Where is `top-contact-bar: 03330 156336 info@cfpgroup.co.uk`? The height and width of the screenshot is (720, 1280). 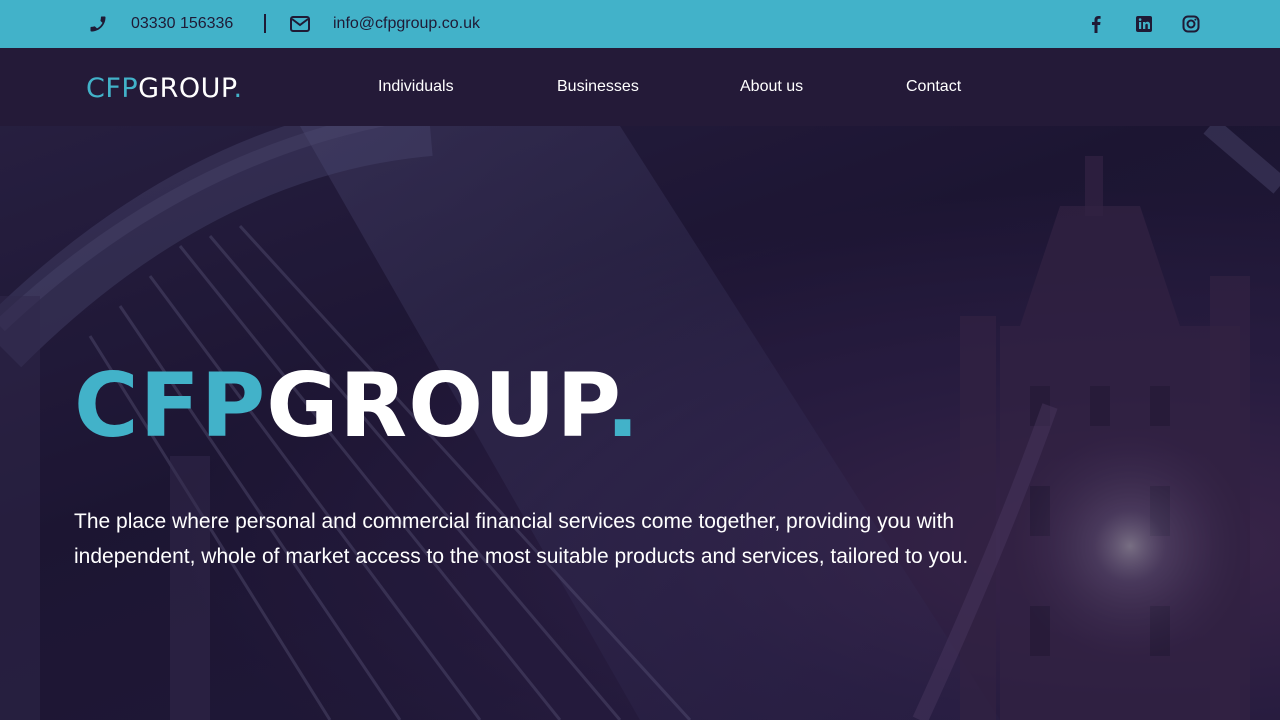 top-contact-bar: 03330 156336 info@cfpgroup.co.uk is located at coordinates (640, 24).